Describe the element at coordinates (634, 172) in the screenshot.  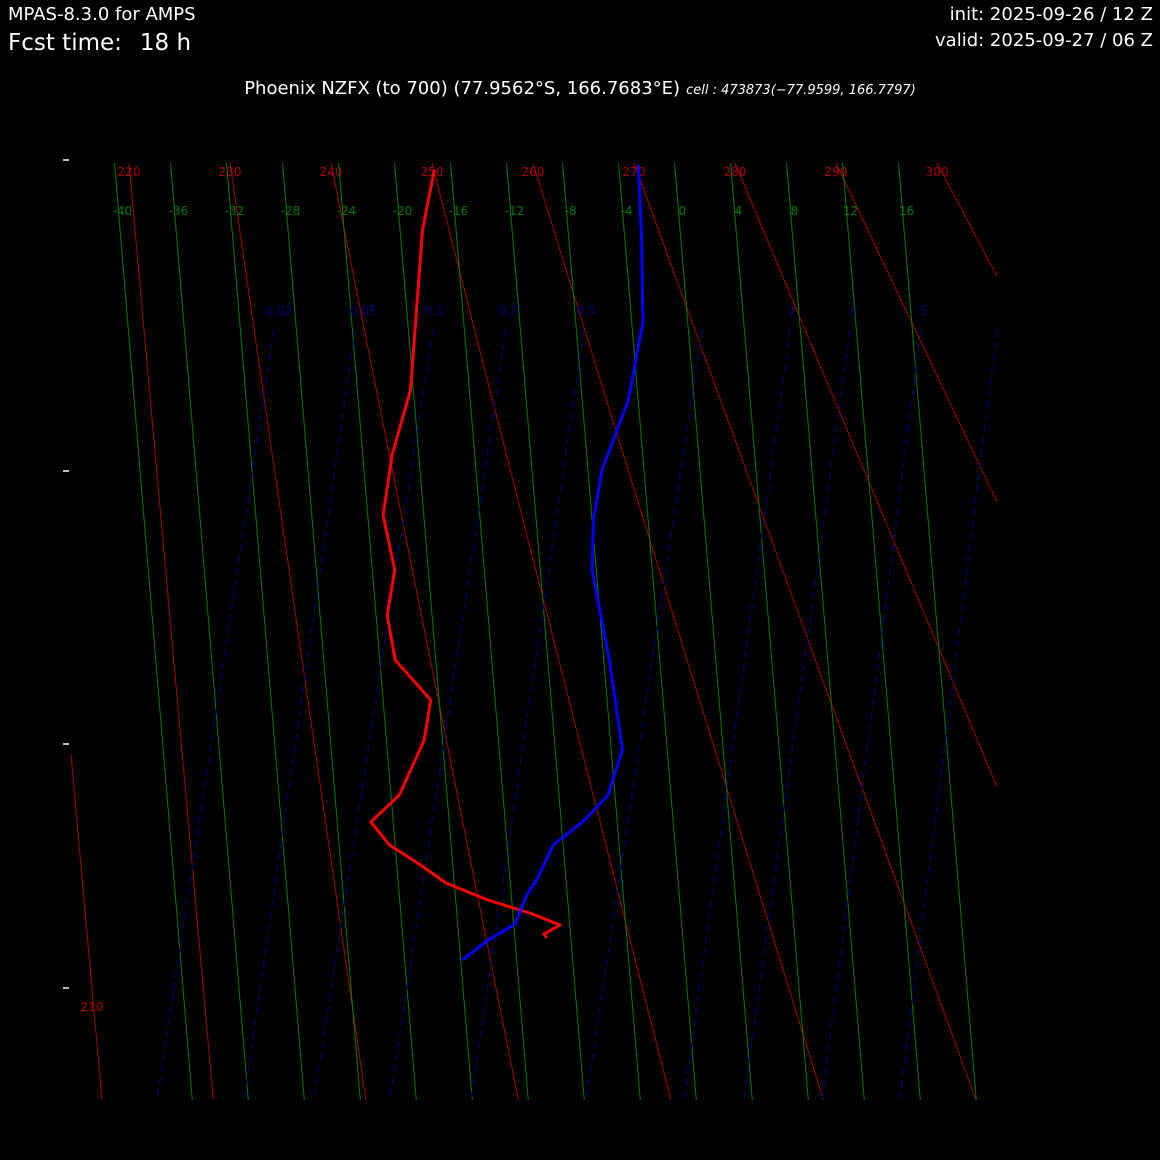
I see `dry-adiabat-label: 270` at that location.